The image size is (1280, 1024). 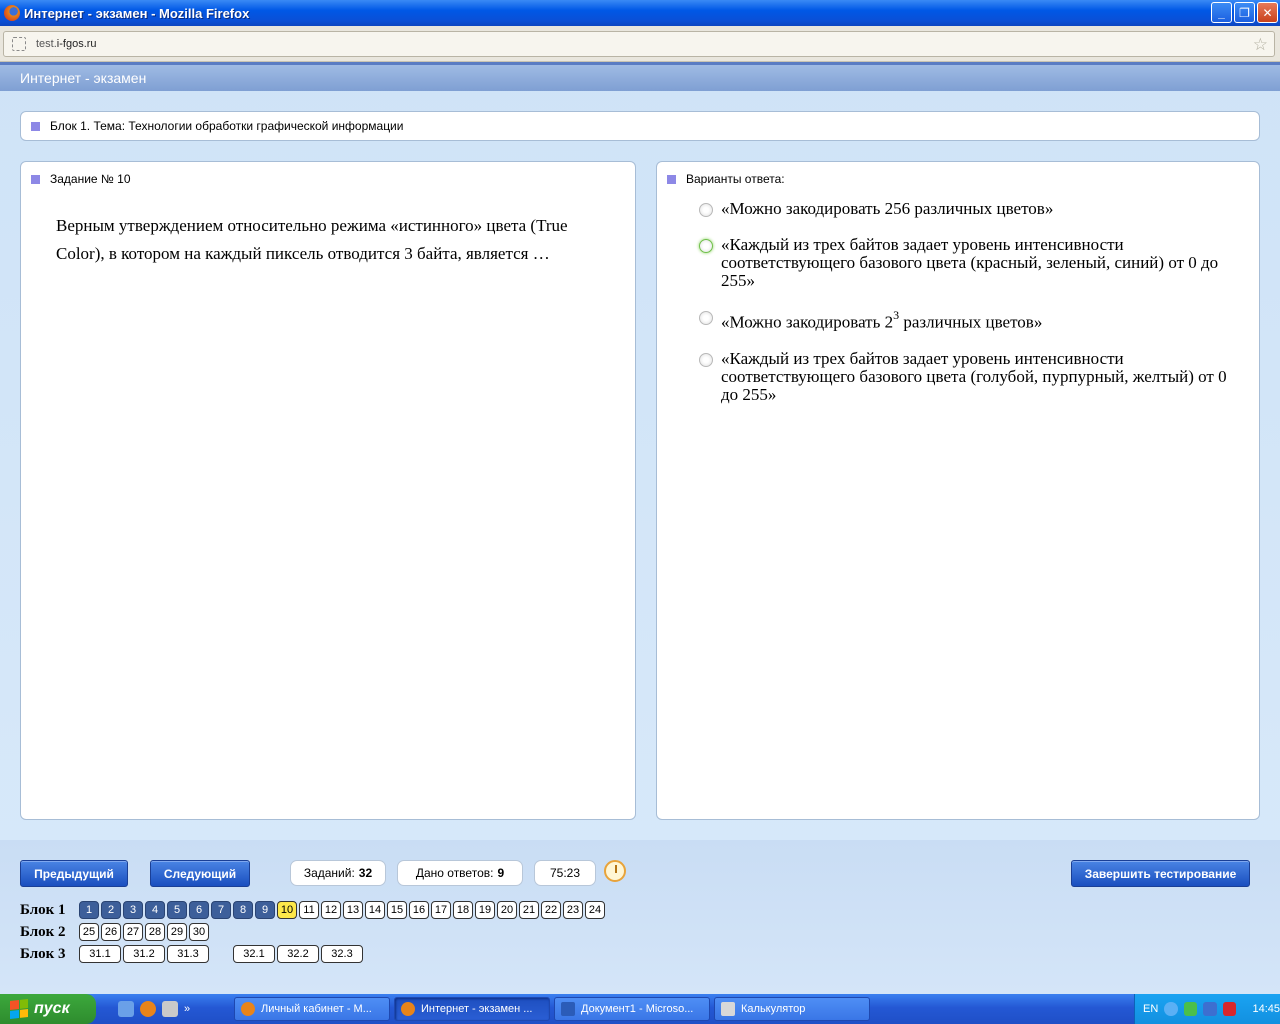 I want to click on question-nav-button: 4, so click(x=155, y=910).